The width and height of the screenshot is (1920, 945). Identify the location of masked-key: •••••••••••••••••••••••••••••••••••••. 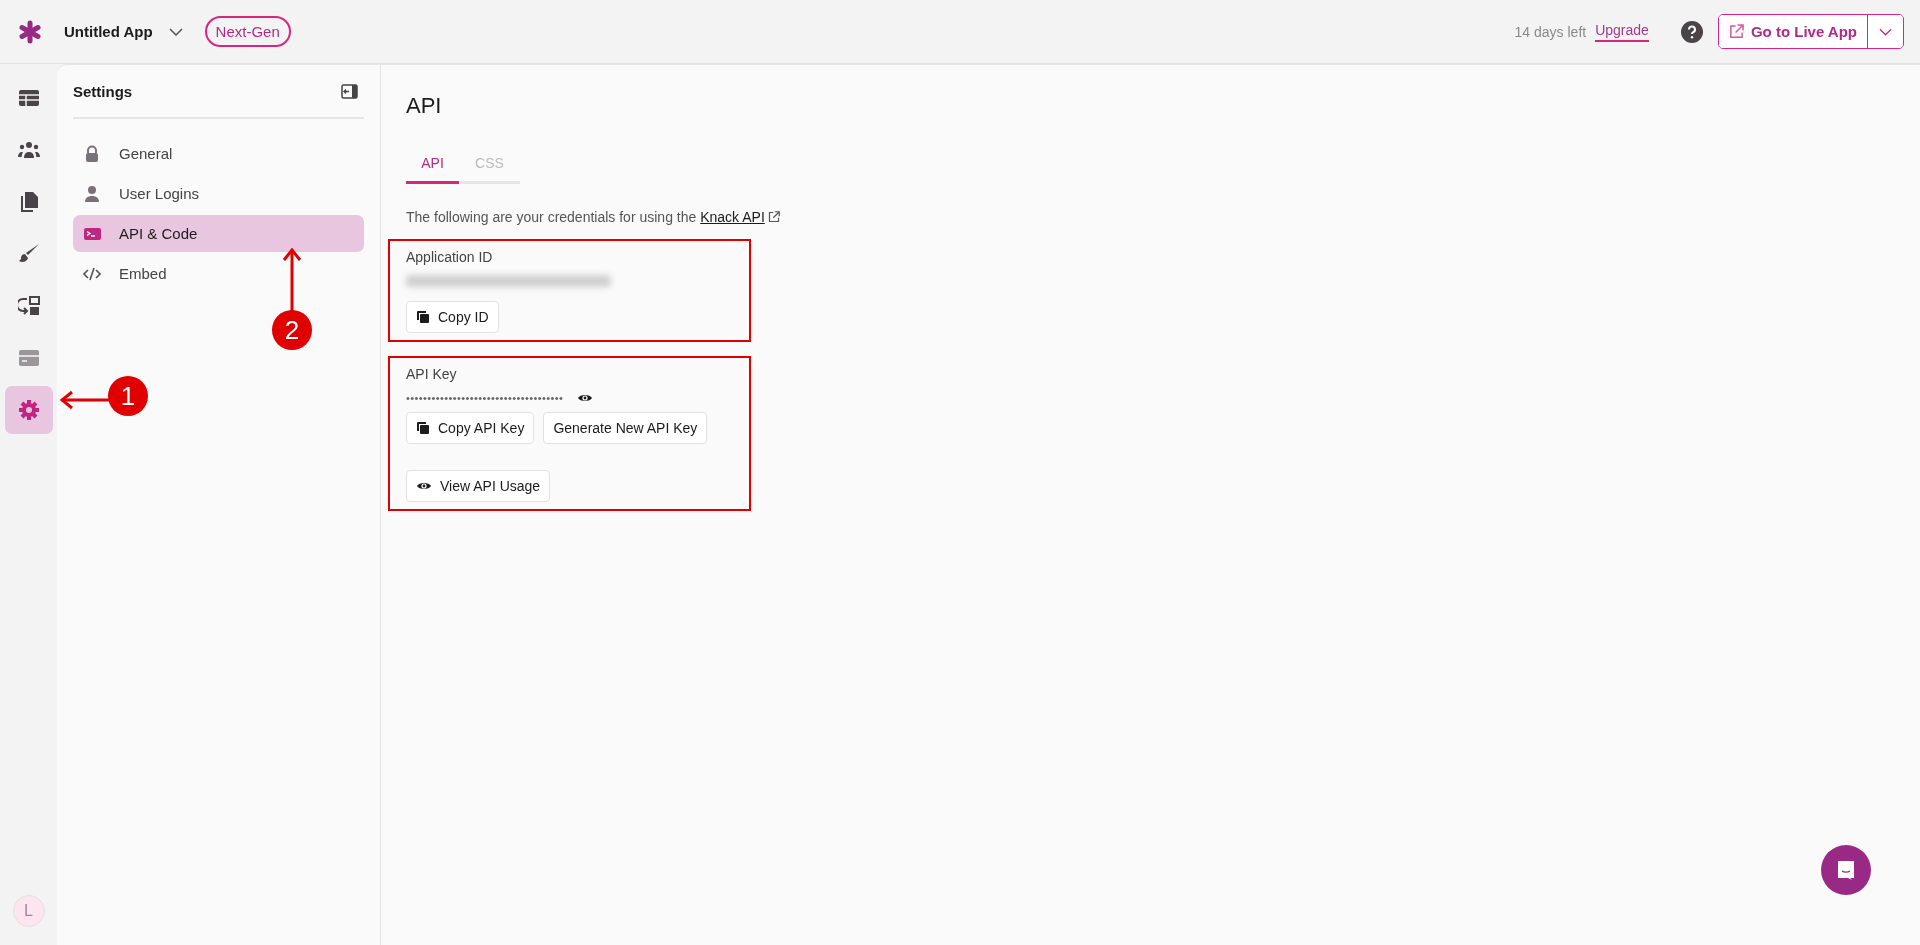
(485, 398).